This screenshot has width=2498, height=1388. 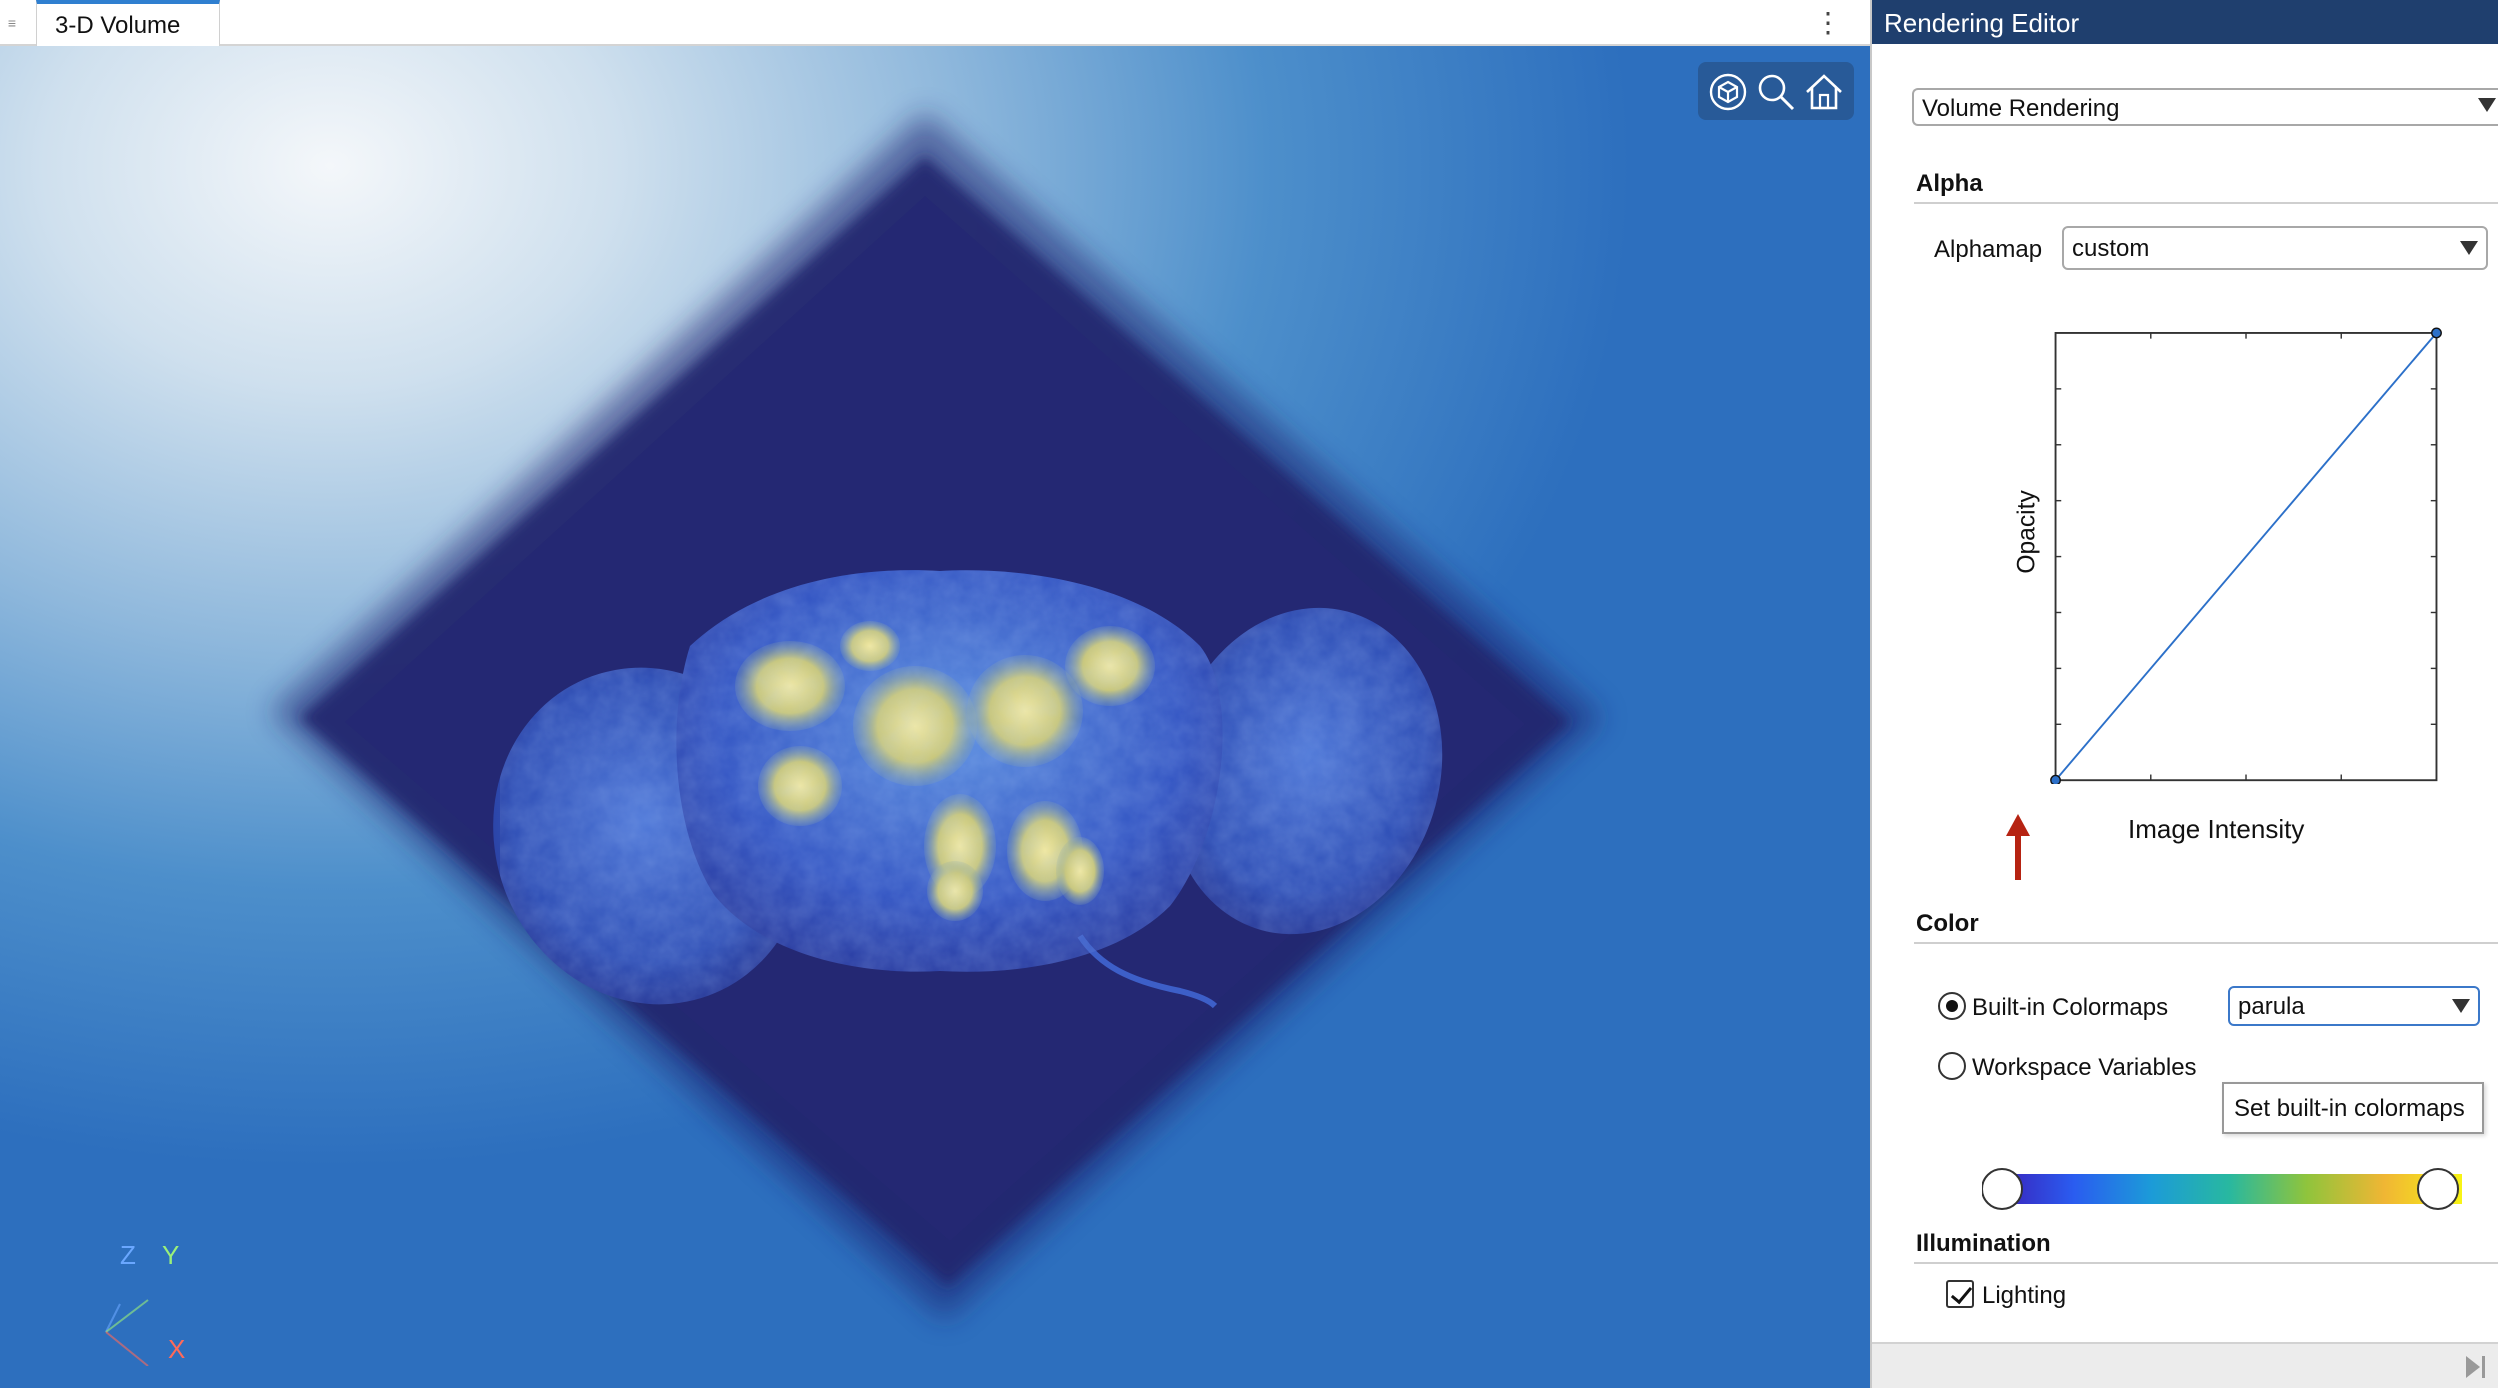 I want to click on orientation-axes: Z Y X, so click(x=145, y=1303).